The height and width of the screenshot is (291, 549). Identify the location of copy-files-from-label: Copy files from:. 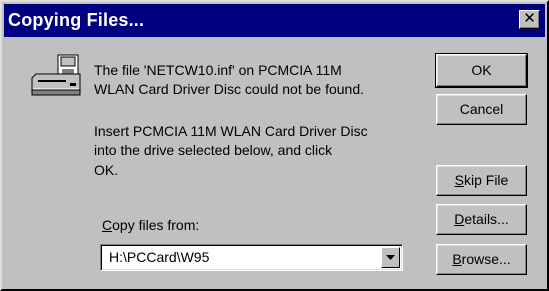
(150, 225).